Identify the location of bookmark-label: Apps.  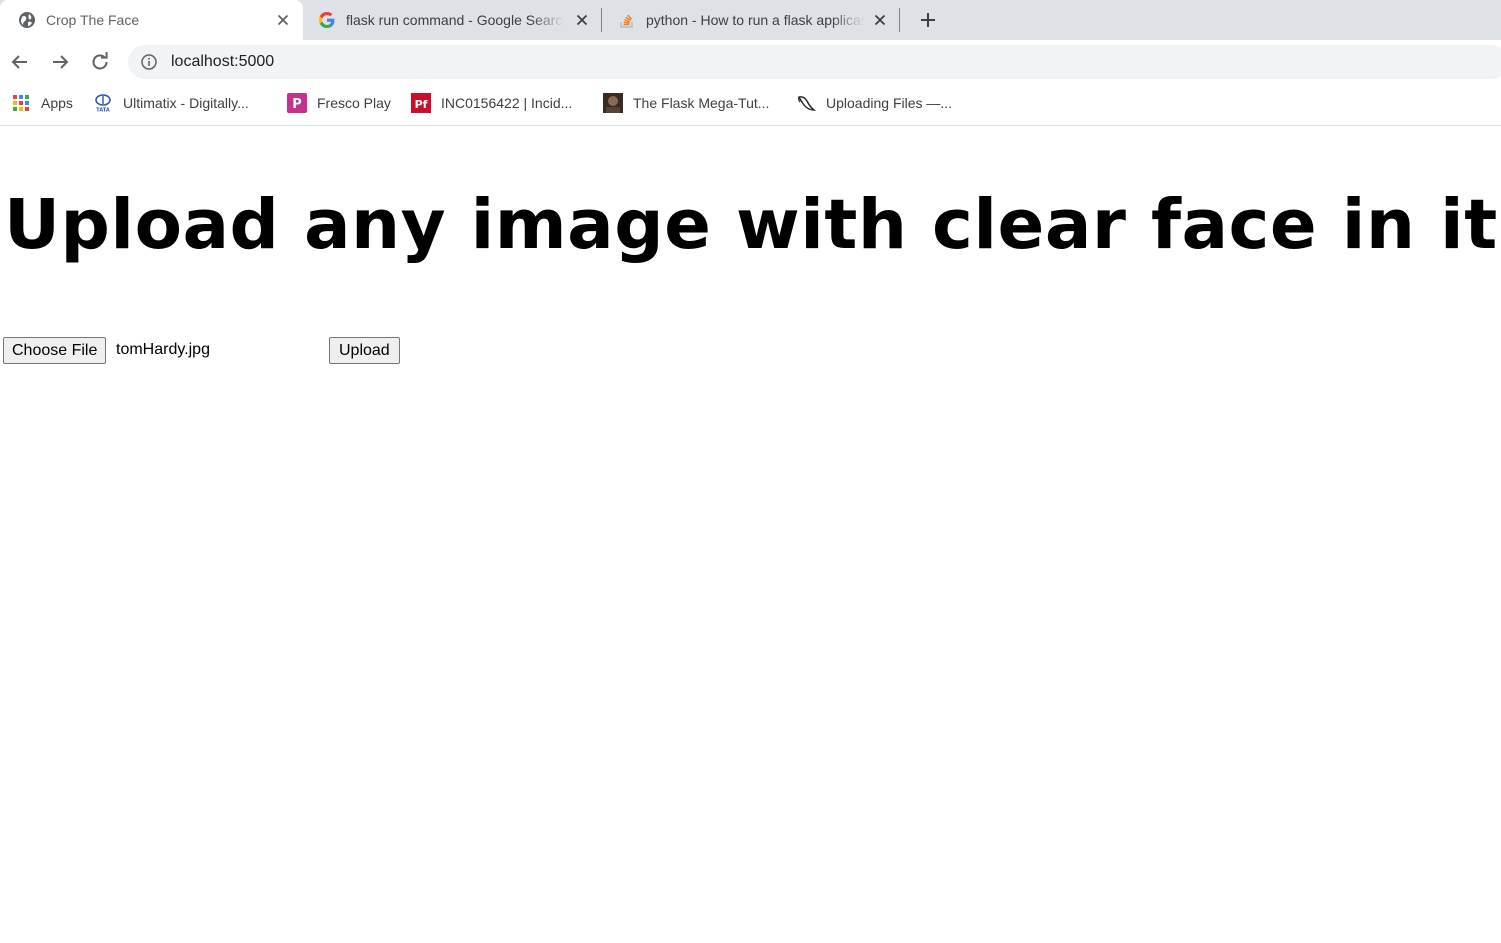
(57, 103).